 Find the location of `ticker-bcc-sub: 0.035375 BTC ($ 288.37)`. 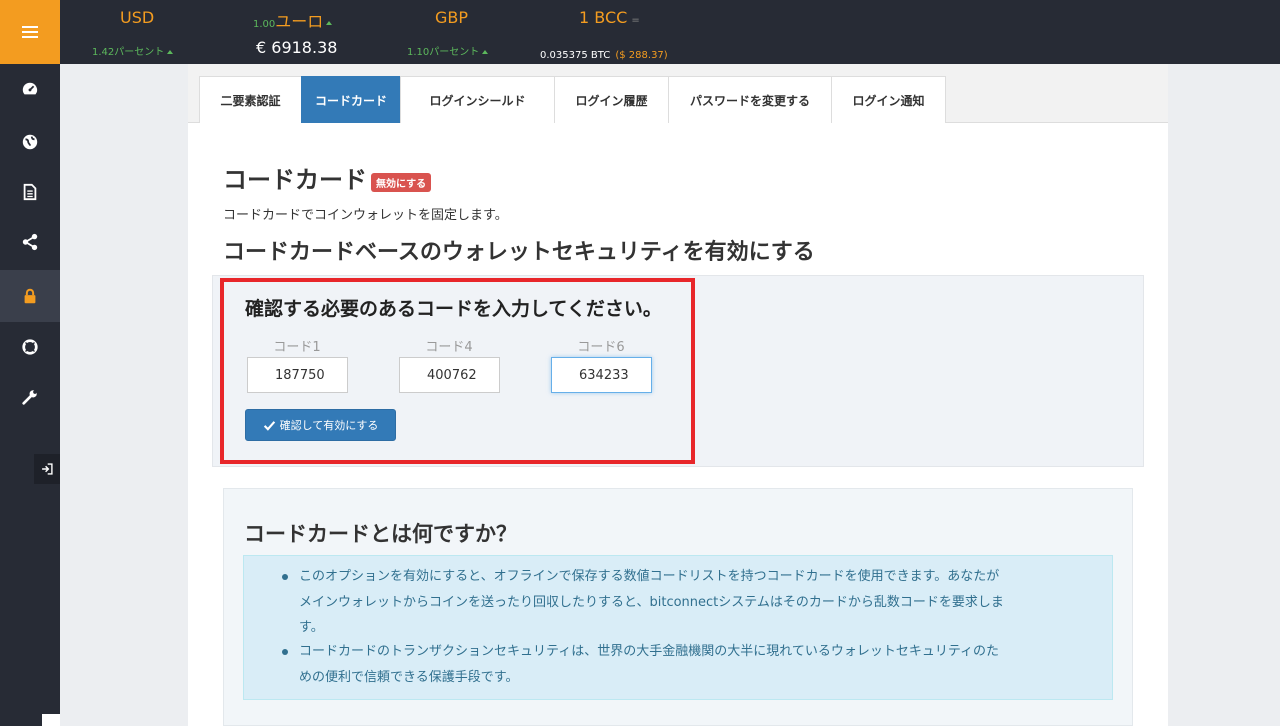

ticker-bcc-sub: 0.035375 BTC ($ 288.37) is located at coordinates (604, 52).